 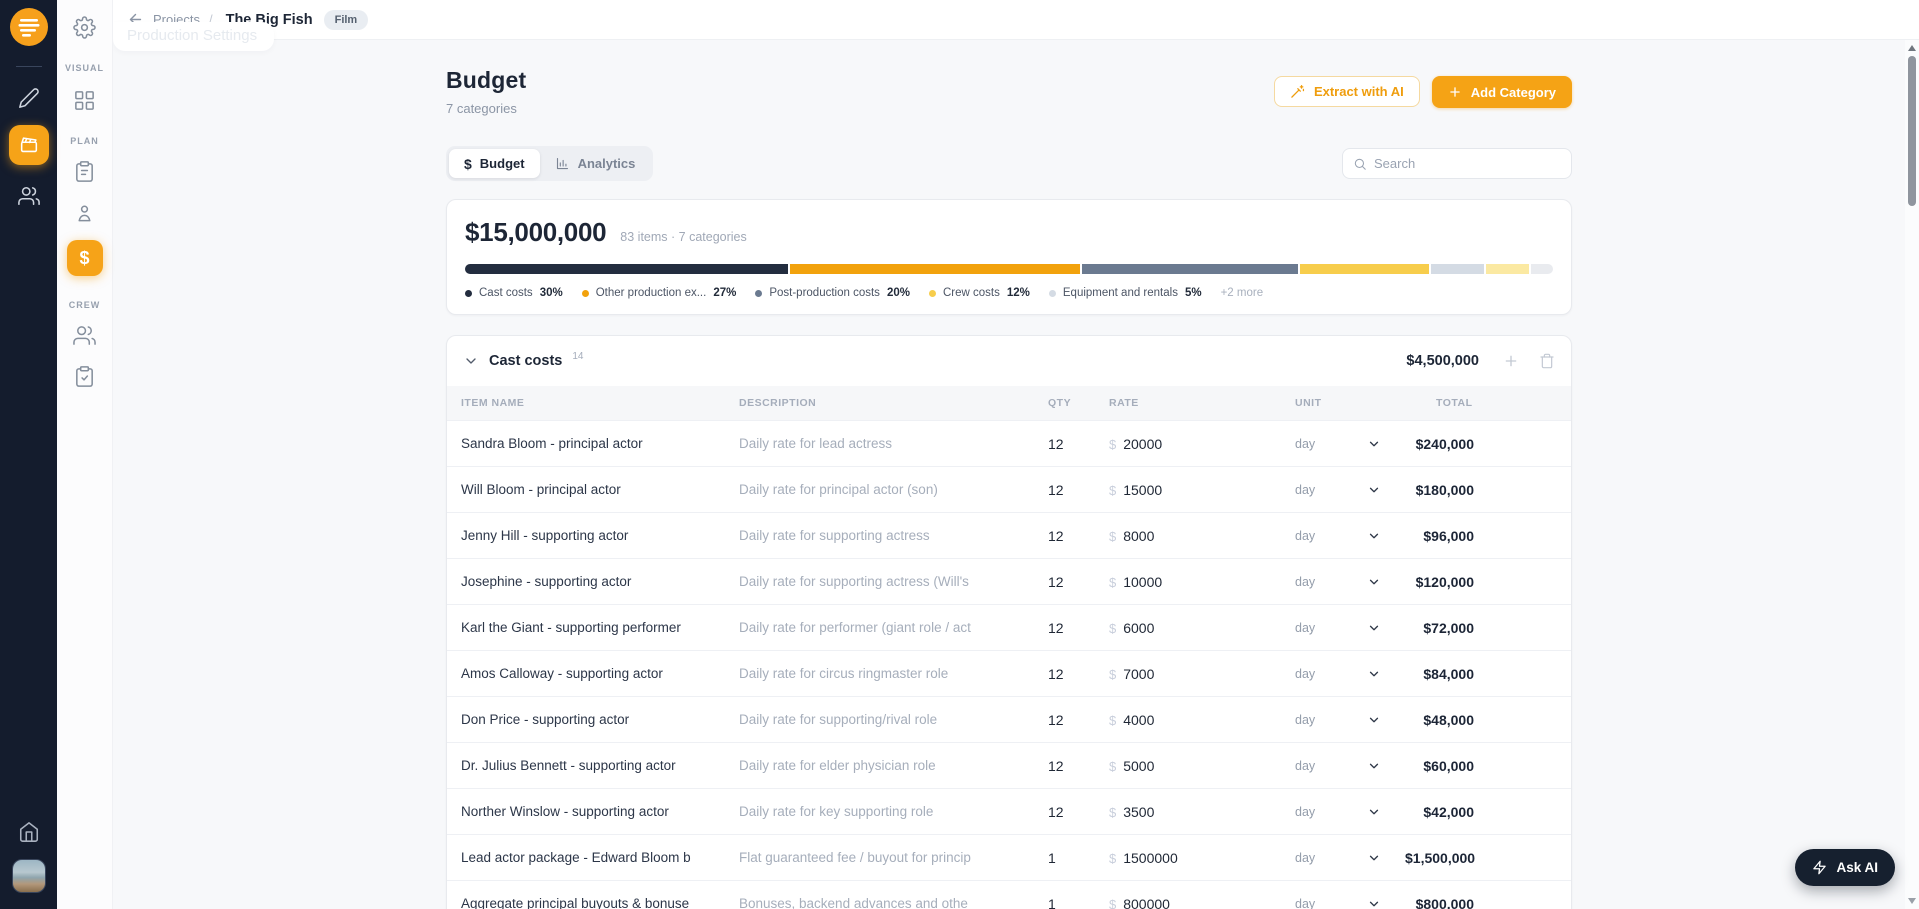 What do you see at coordinates (176, 19) in the screenshot?
I see `breadcrumb-projects-link: Projects` at bounding box center [176, 19].